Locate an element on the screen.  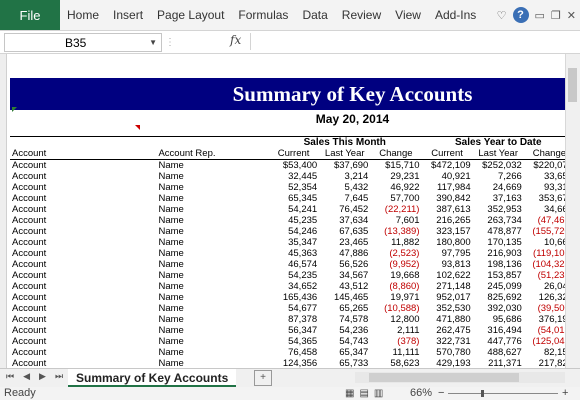
table-cell: 2,111 is located at coordinates (395, 330).